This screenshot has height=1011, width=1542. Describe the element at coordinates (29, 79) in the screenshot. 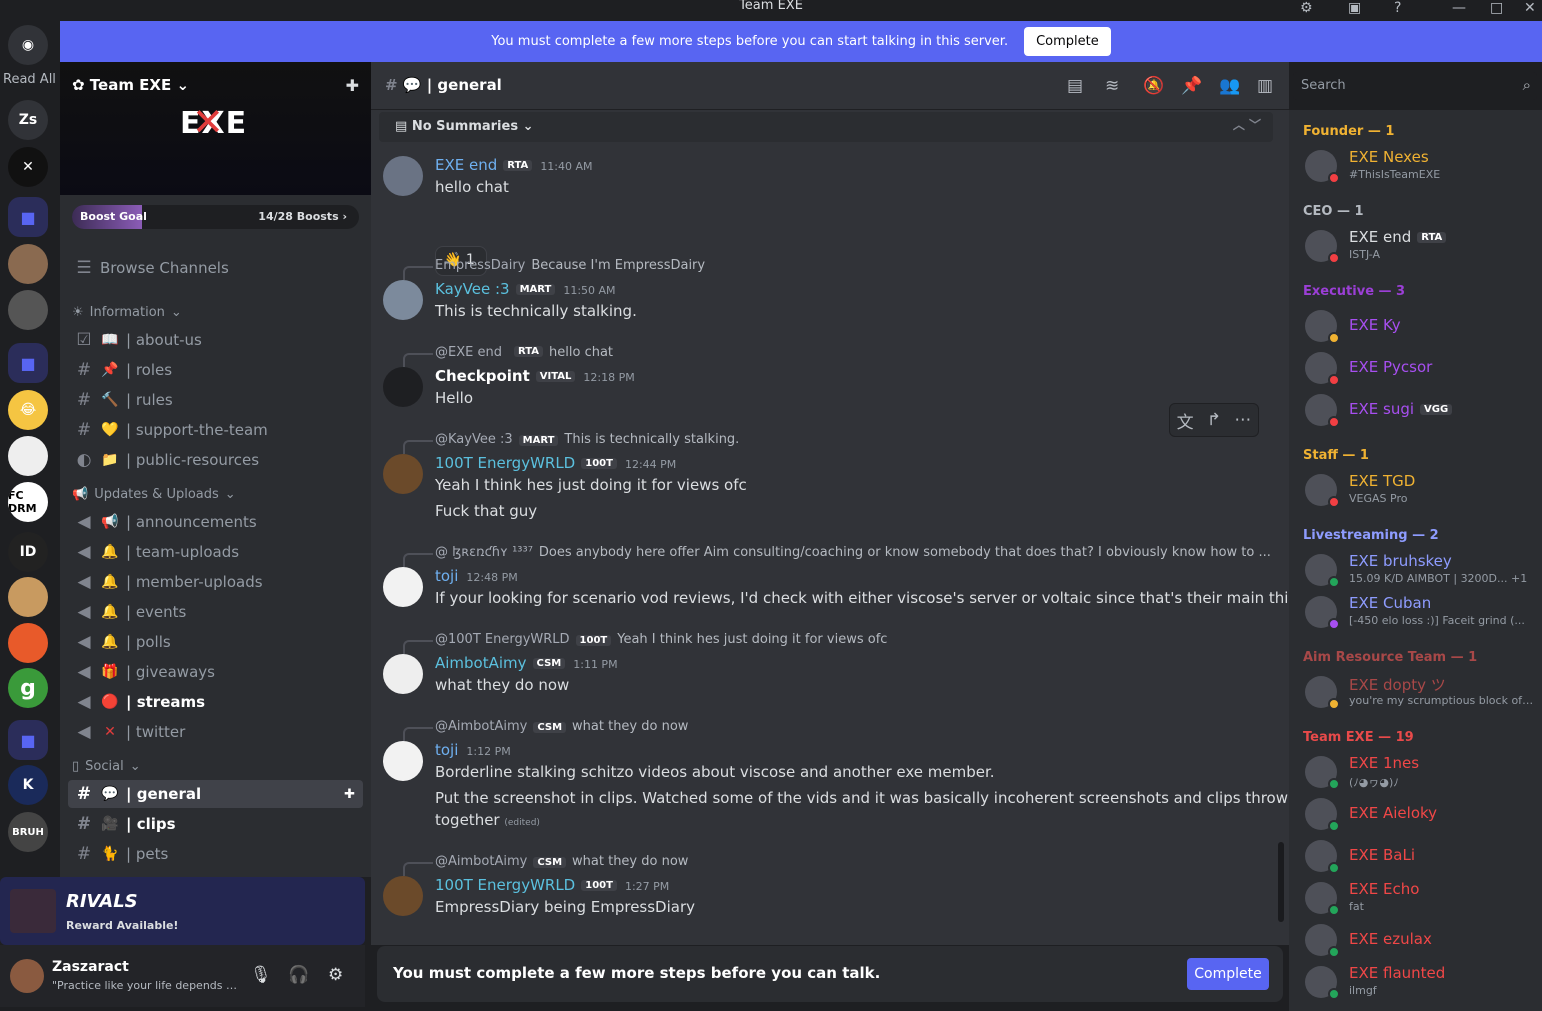

I see `read-all-button: Read All` at that location.